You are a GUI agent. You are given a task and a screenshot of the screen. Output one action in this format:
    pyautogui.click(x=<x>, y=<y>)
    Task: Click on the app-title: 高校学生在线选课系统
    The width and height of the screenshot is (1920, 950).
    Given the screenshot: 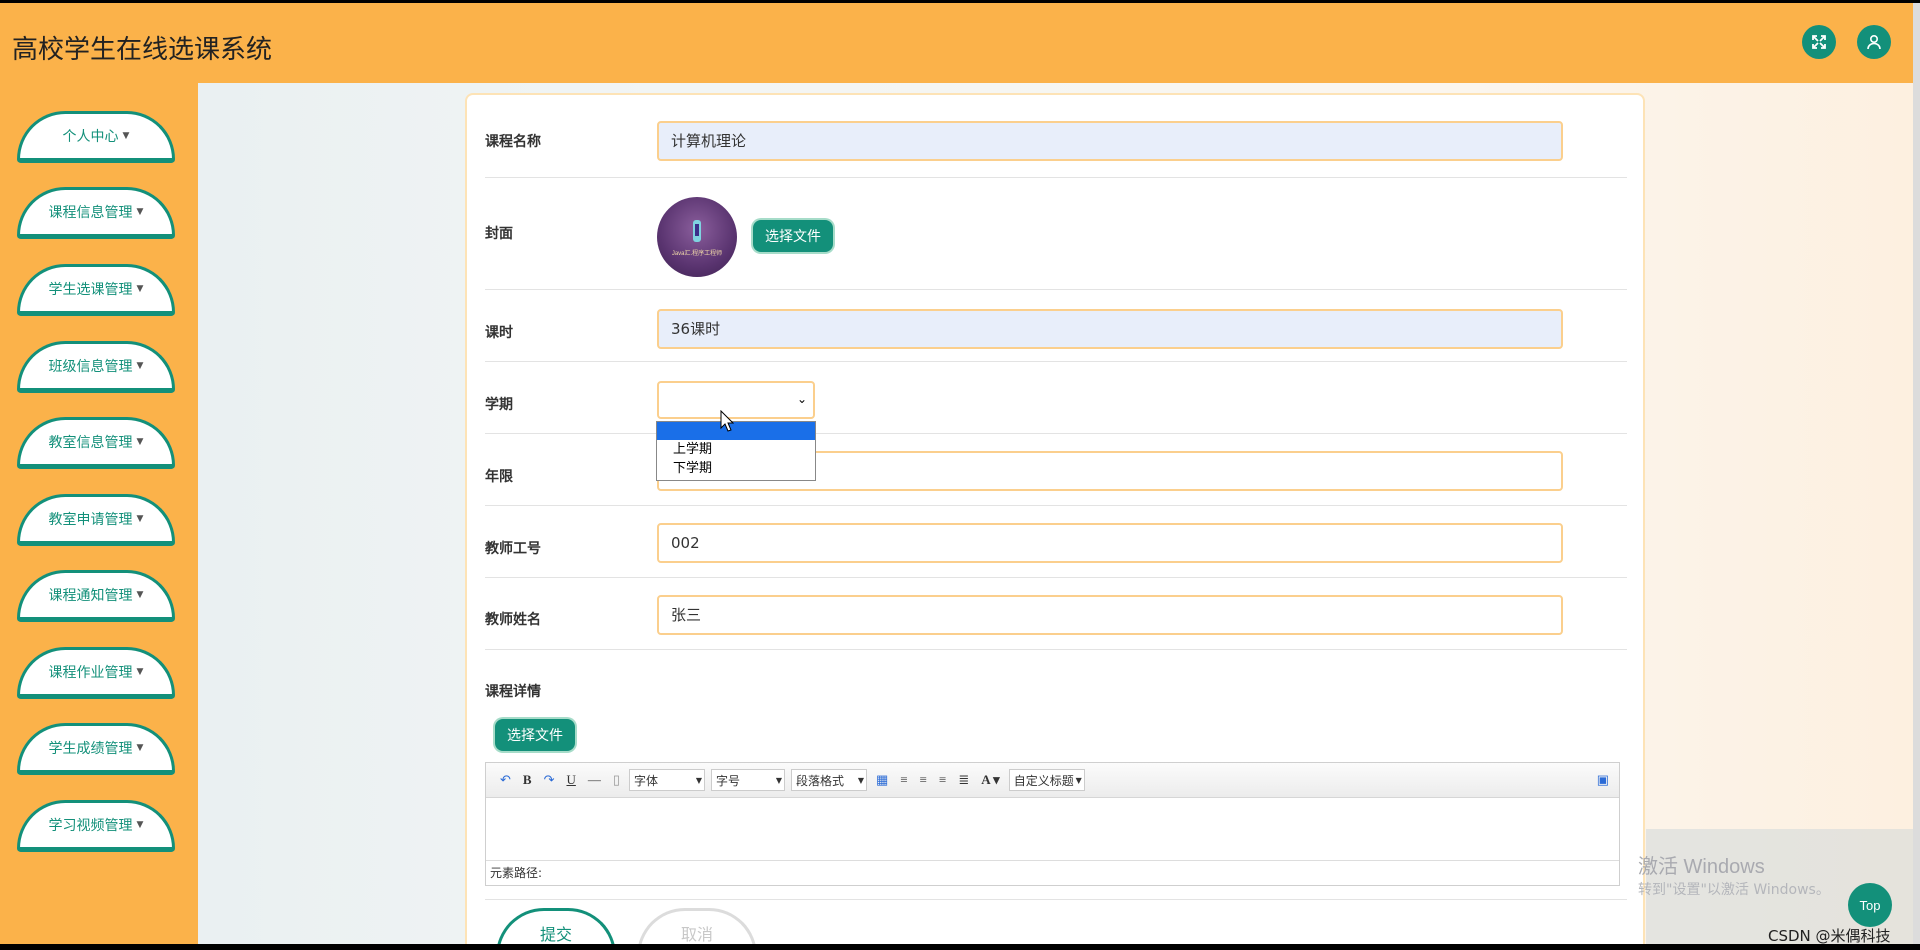 What is the action you would take?
    pyautogui.click(x=142, y=50)
    